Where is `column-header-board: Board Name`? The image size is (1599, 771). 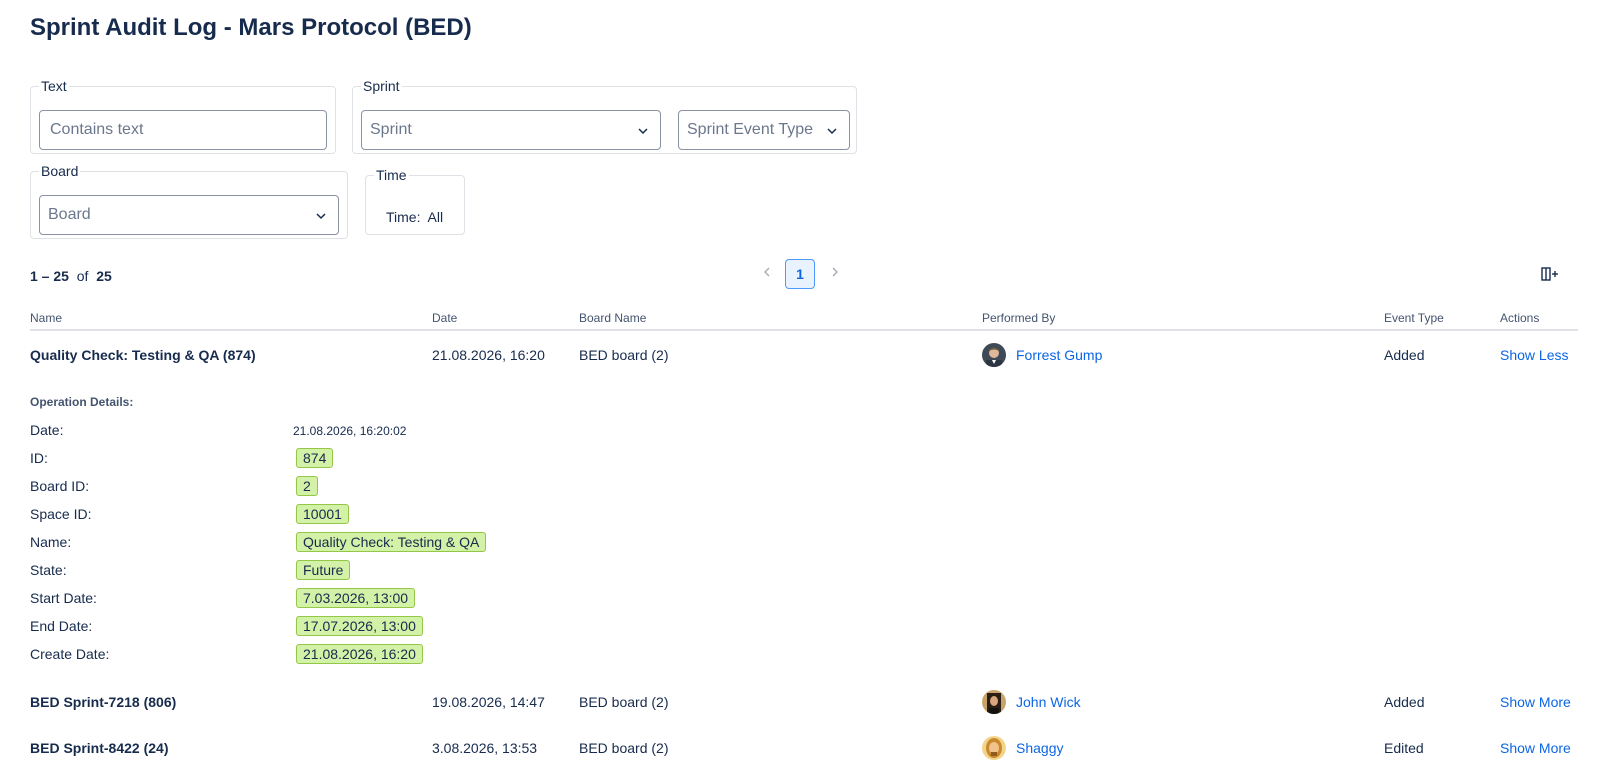
column-header-board: Board Name is located at coordinates (612, 318).